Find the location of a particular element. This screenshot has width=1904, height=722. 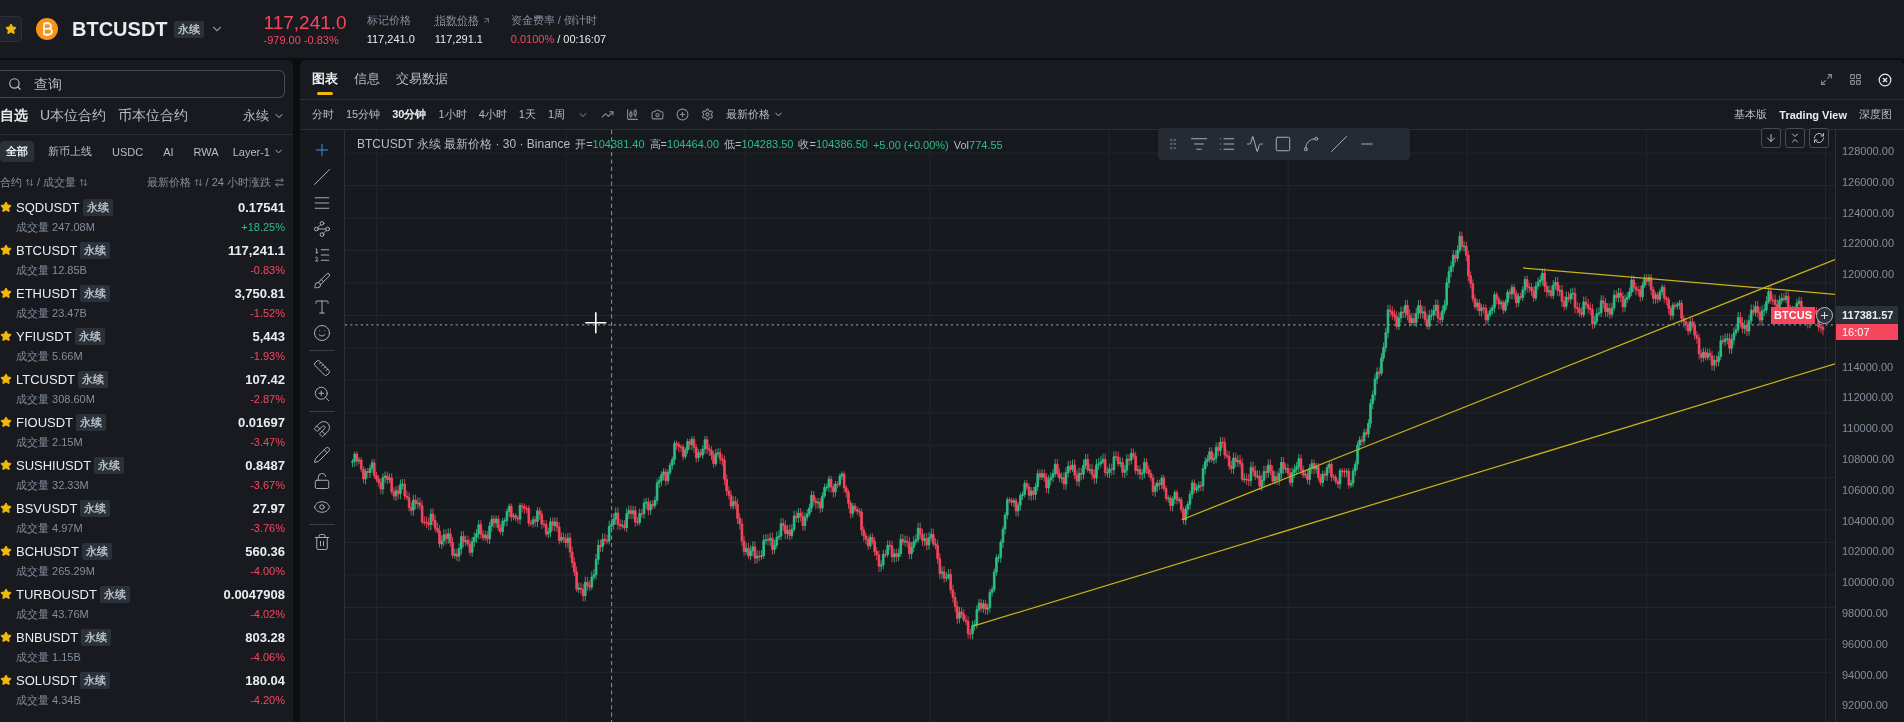

market-row: SUSHIUSDT 永续 0.8487 成交量 32.33M -3.67% is located at coordinates (146, 475).